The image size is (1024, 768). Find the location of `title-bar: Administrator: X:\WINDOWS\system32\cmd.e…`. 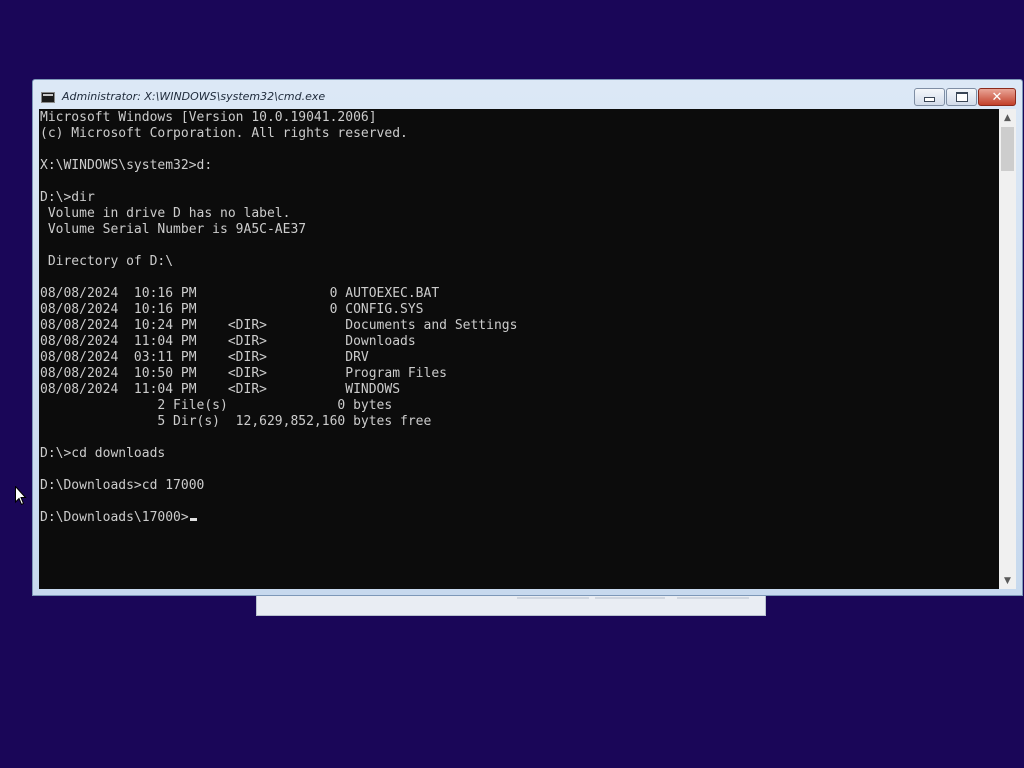

title-bar: Administrator: X:\WINDOWS\system32\cmd.e… is located at coordinates (527, 94).